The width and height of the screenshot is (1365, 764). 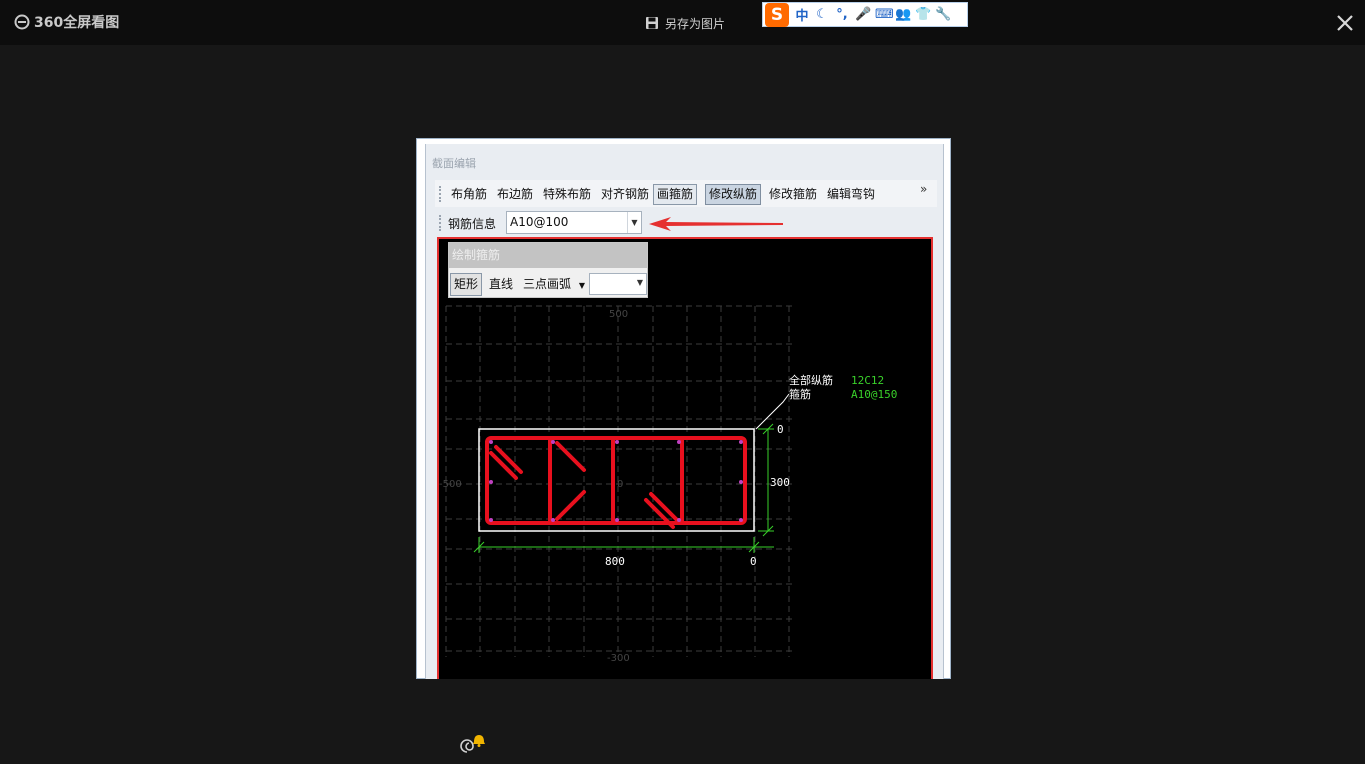 What do you see at coordinates (802, 14) in the screenshot?
I see `ime-language-toggle: 中` at bounding box center [802, 14].